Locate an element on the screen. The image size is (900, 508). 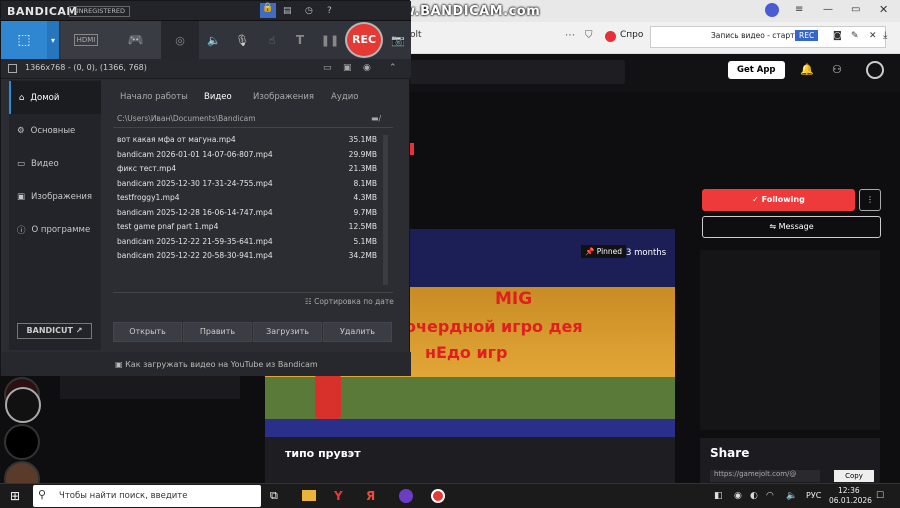
hdmi-mode-button: HDMI is located at coordinates (86, 40).